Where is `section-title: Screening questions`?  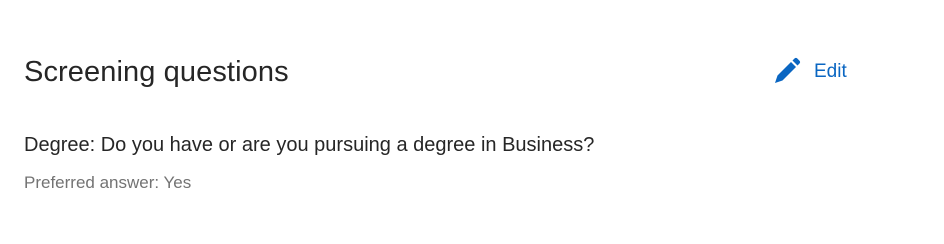 section-title: Screening questions is located at coordinates (156, 72).